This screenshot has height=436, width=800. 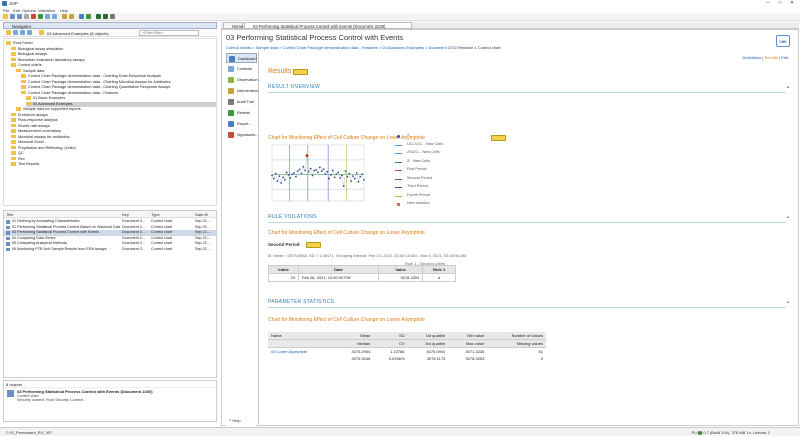 I want to click on redo-icon, so click(x=71, y=16).